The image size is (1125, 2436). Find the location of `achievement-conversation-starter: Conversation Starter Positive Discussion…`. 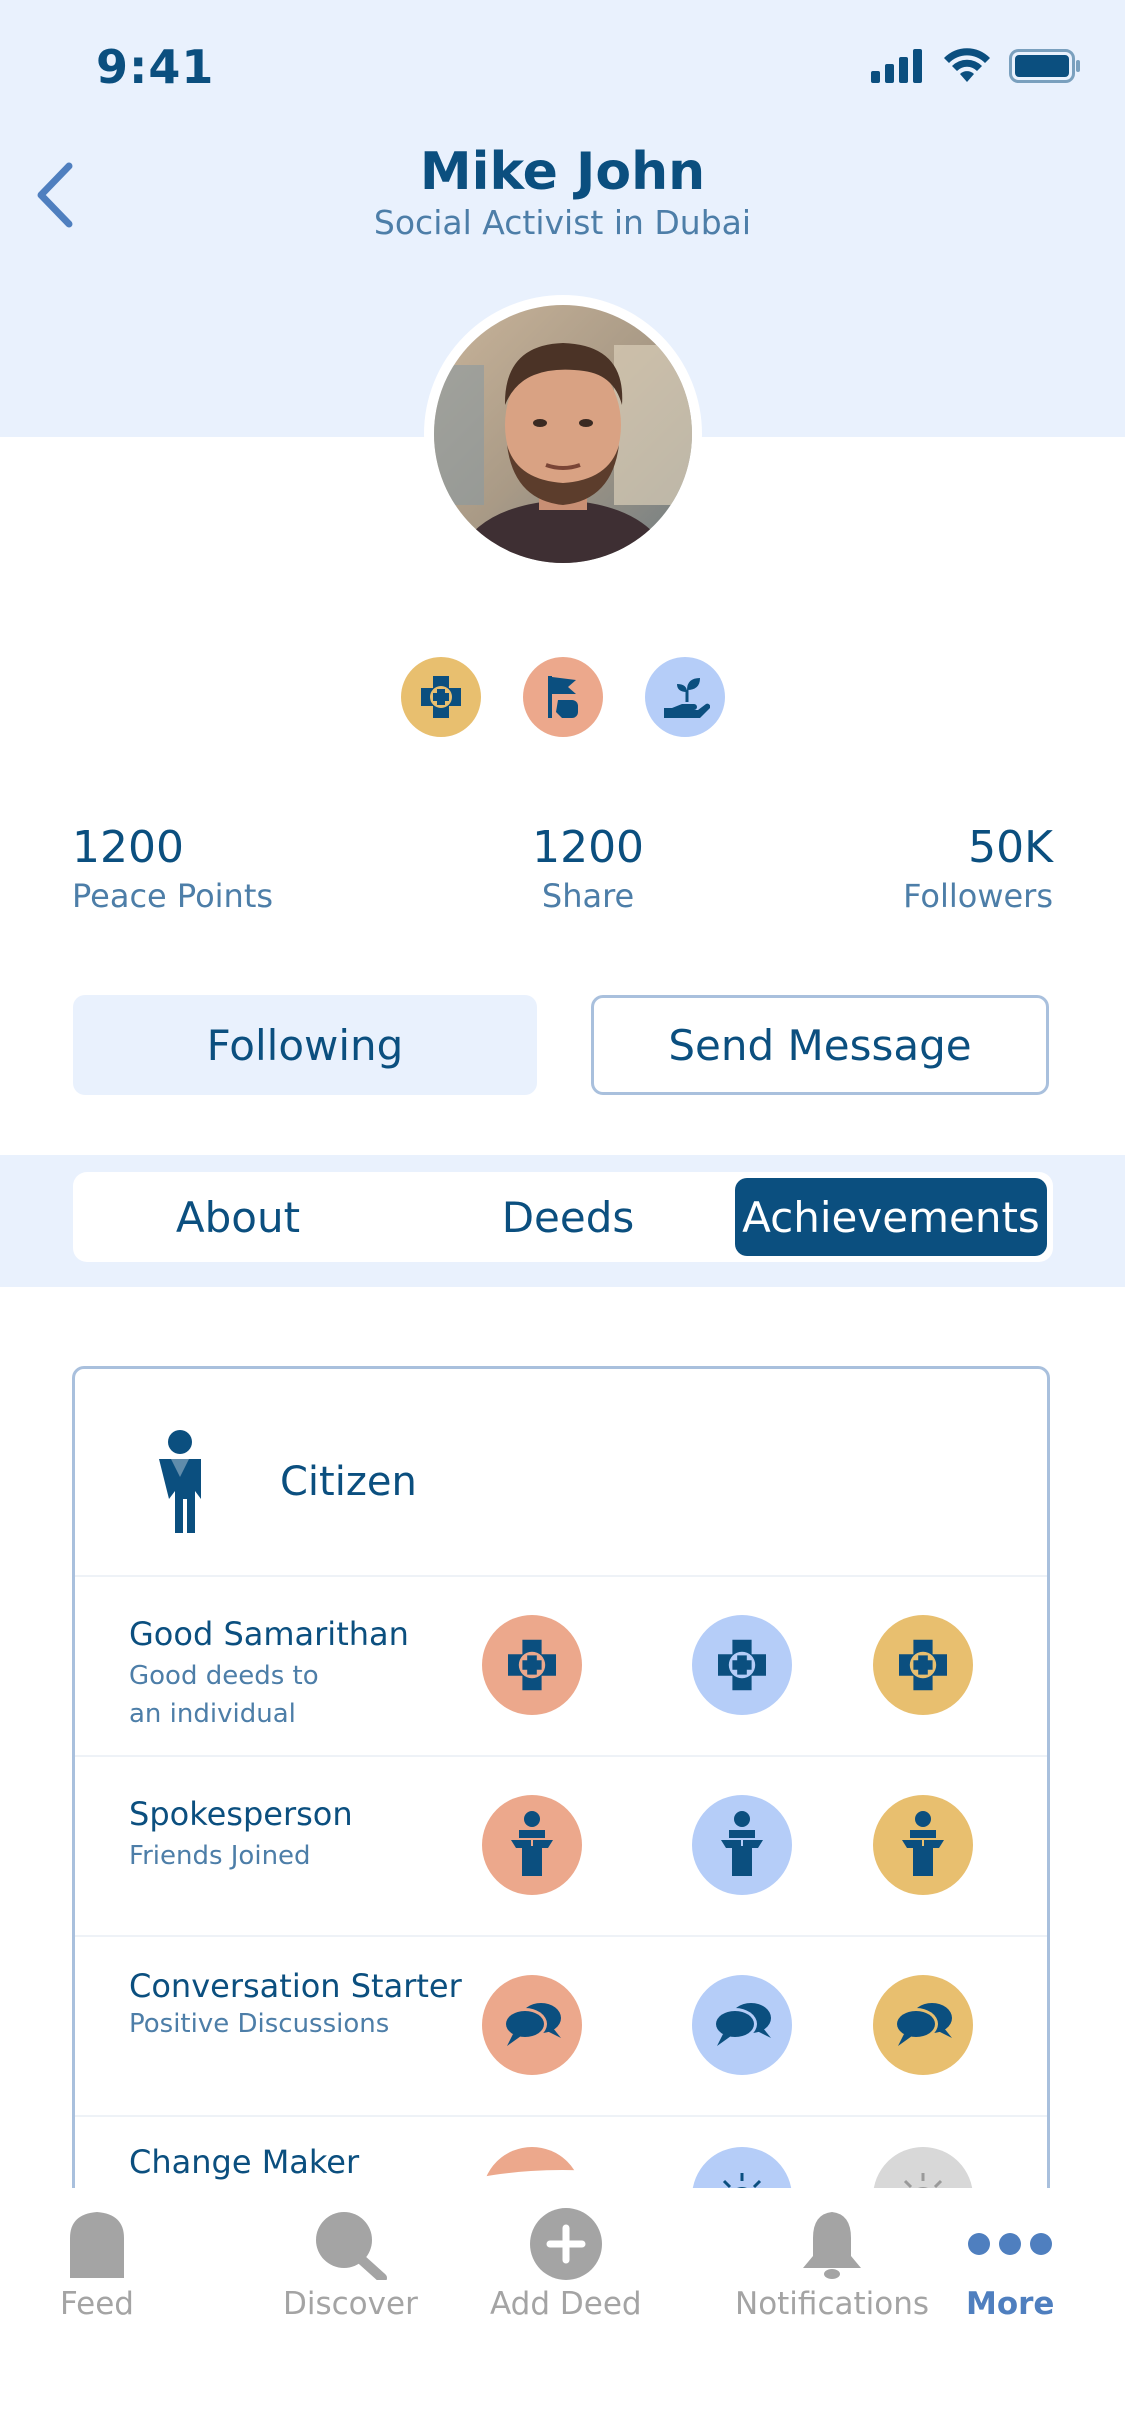

achievement-conversation-starter: Conversation Starter Positive Discussion… is located at coordinates (561, 2027).